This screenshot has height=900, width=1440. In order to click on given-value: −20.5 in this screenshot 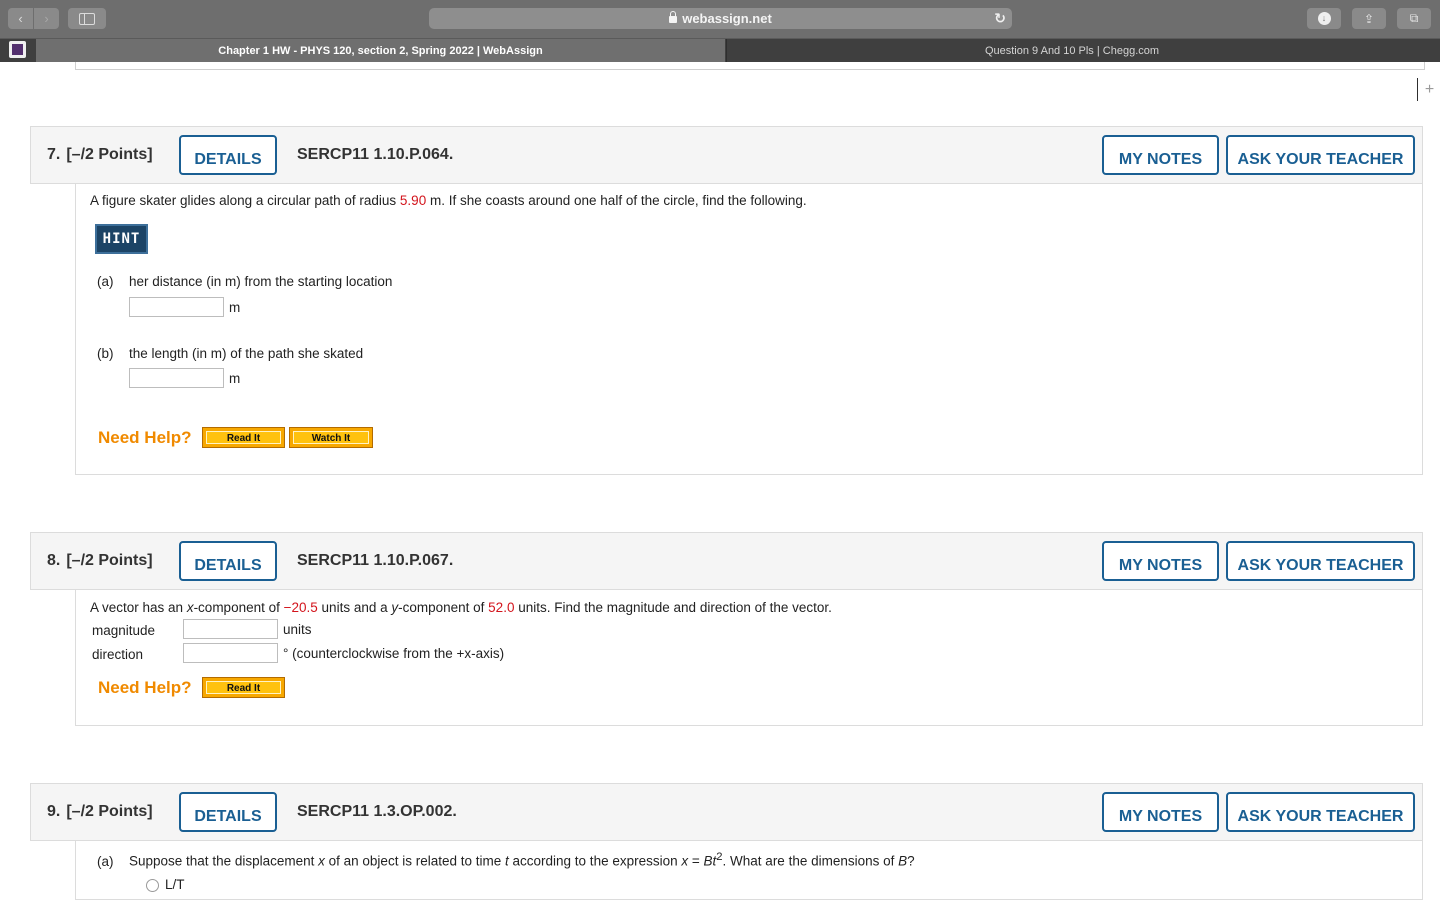, I will do `click(300, 607)`.